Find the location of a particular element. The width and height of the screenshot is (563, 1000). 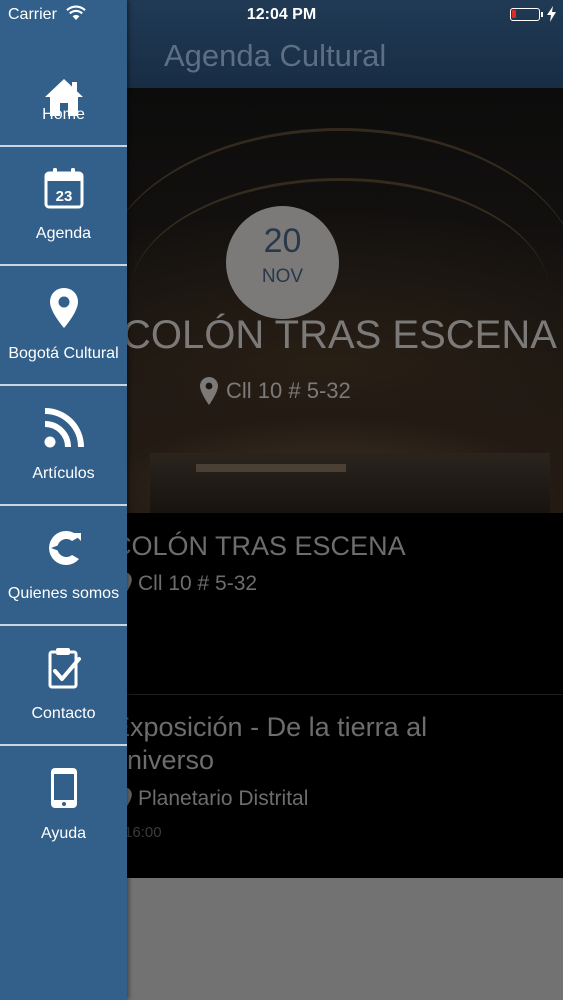

battery-level is located at coordinates (514, 14).